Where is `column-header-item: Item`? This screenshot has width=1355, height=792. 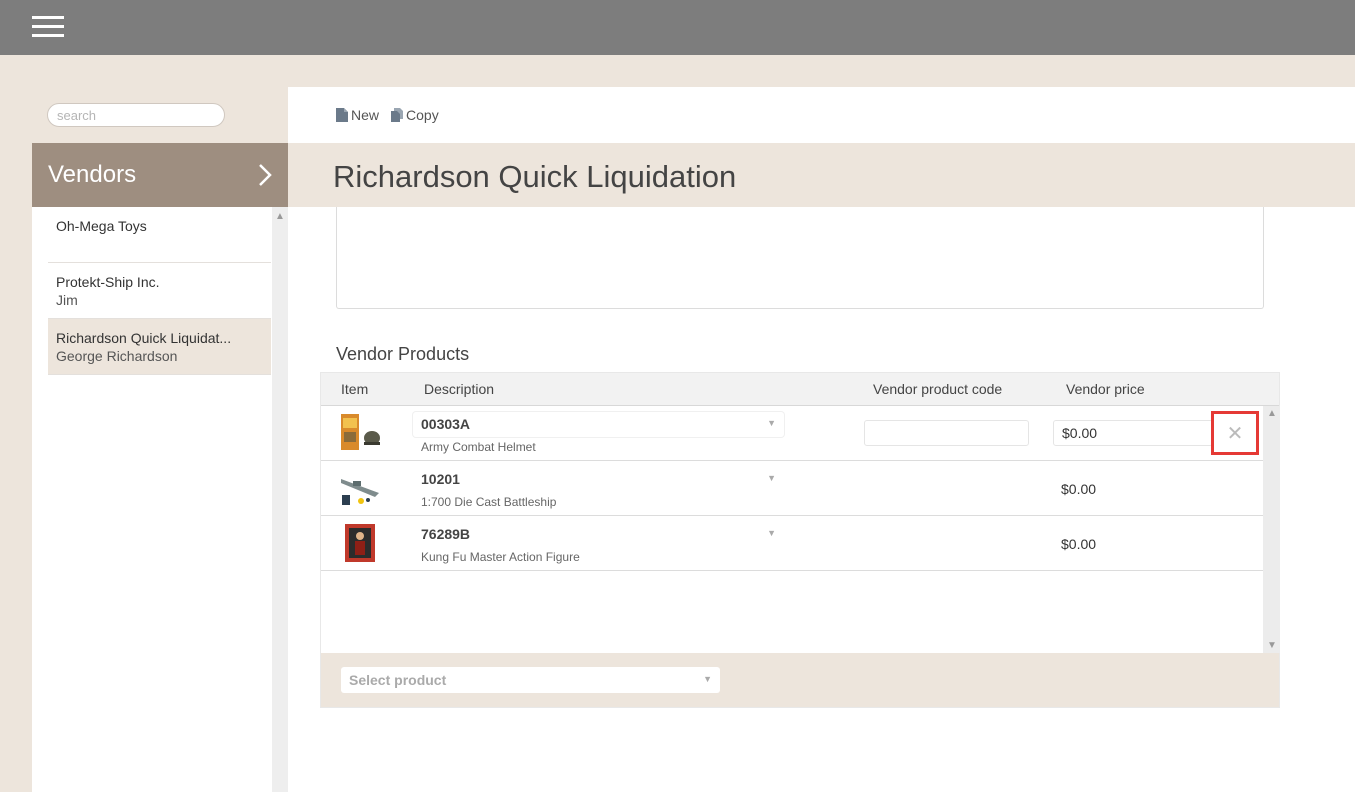 column-header-item: Item is located at coordinates (355, 389).